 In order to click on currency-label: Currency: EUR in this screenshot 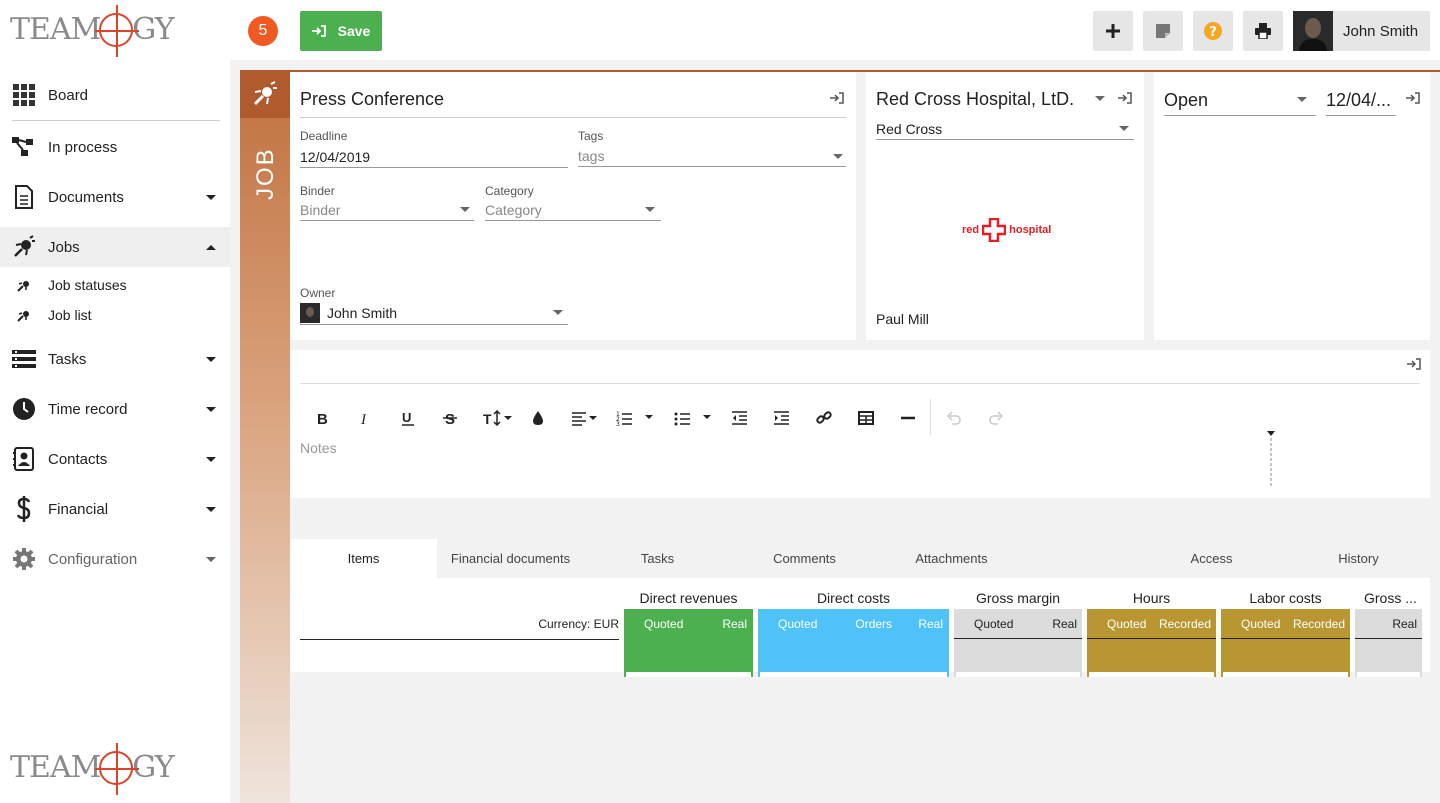, I will do `click(459, 628)`.